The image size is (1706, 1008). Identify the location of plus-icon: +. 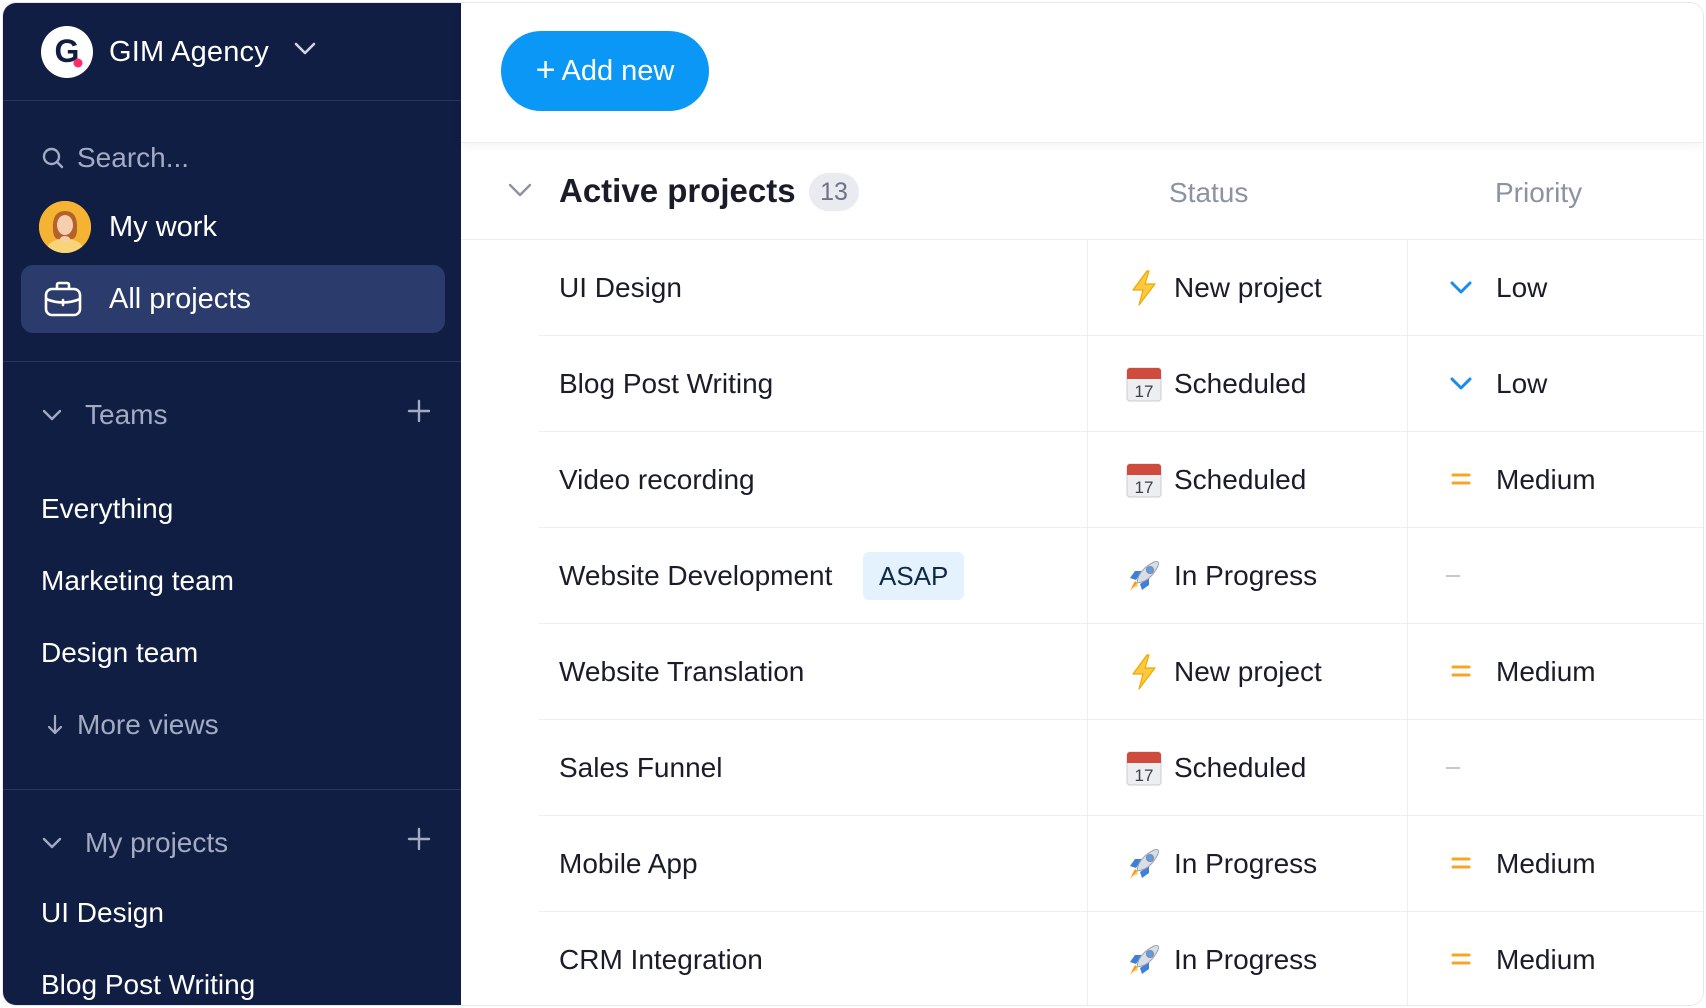
(545, 69).